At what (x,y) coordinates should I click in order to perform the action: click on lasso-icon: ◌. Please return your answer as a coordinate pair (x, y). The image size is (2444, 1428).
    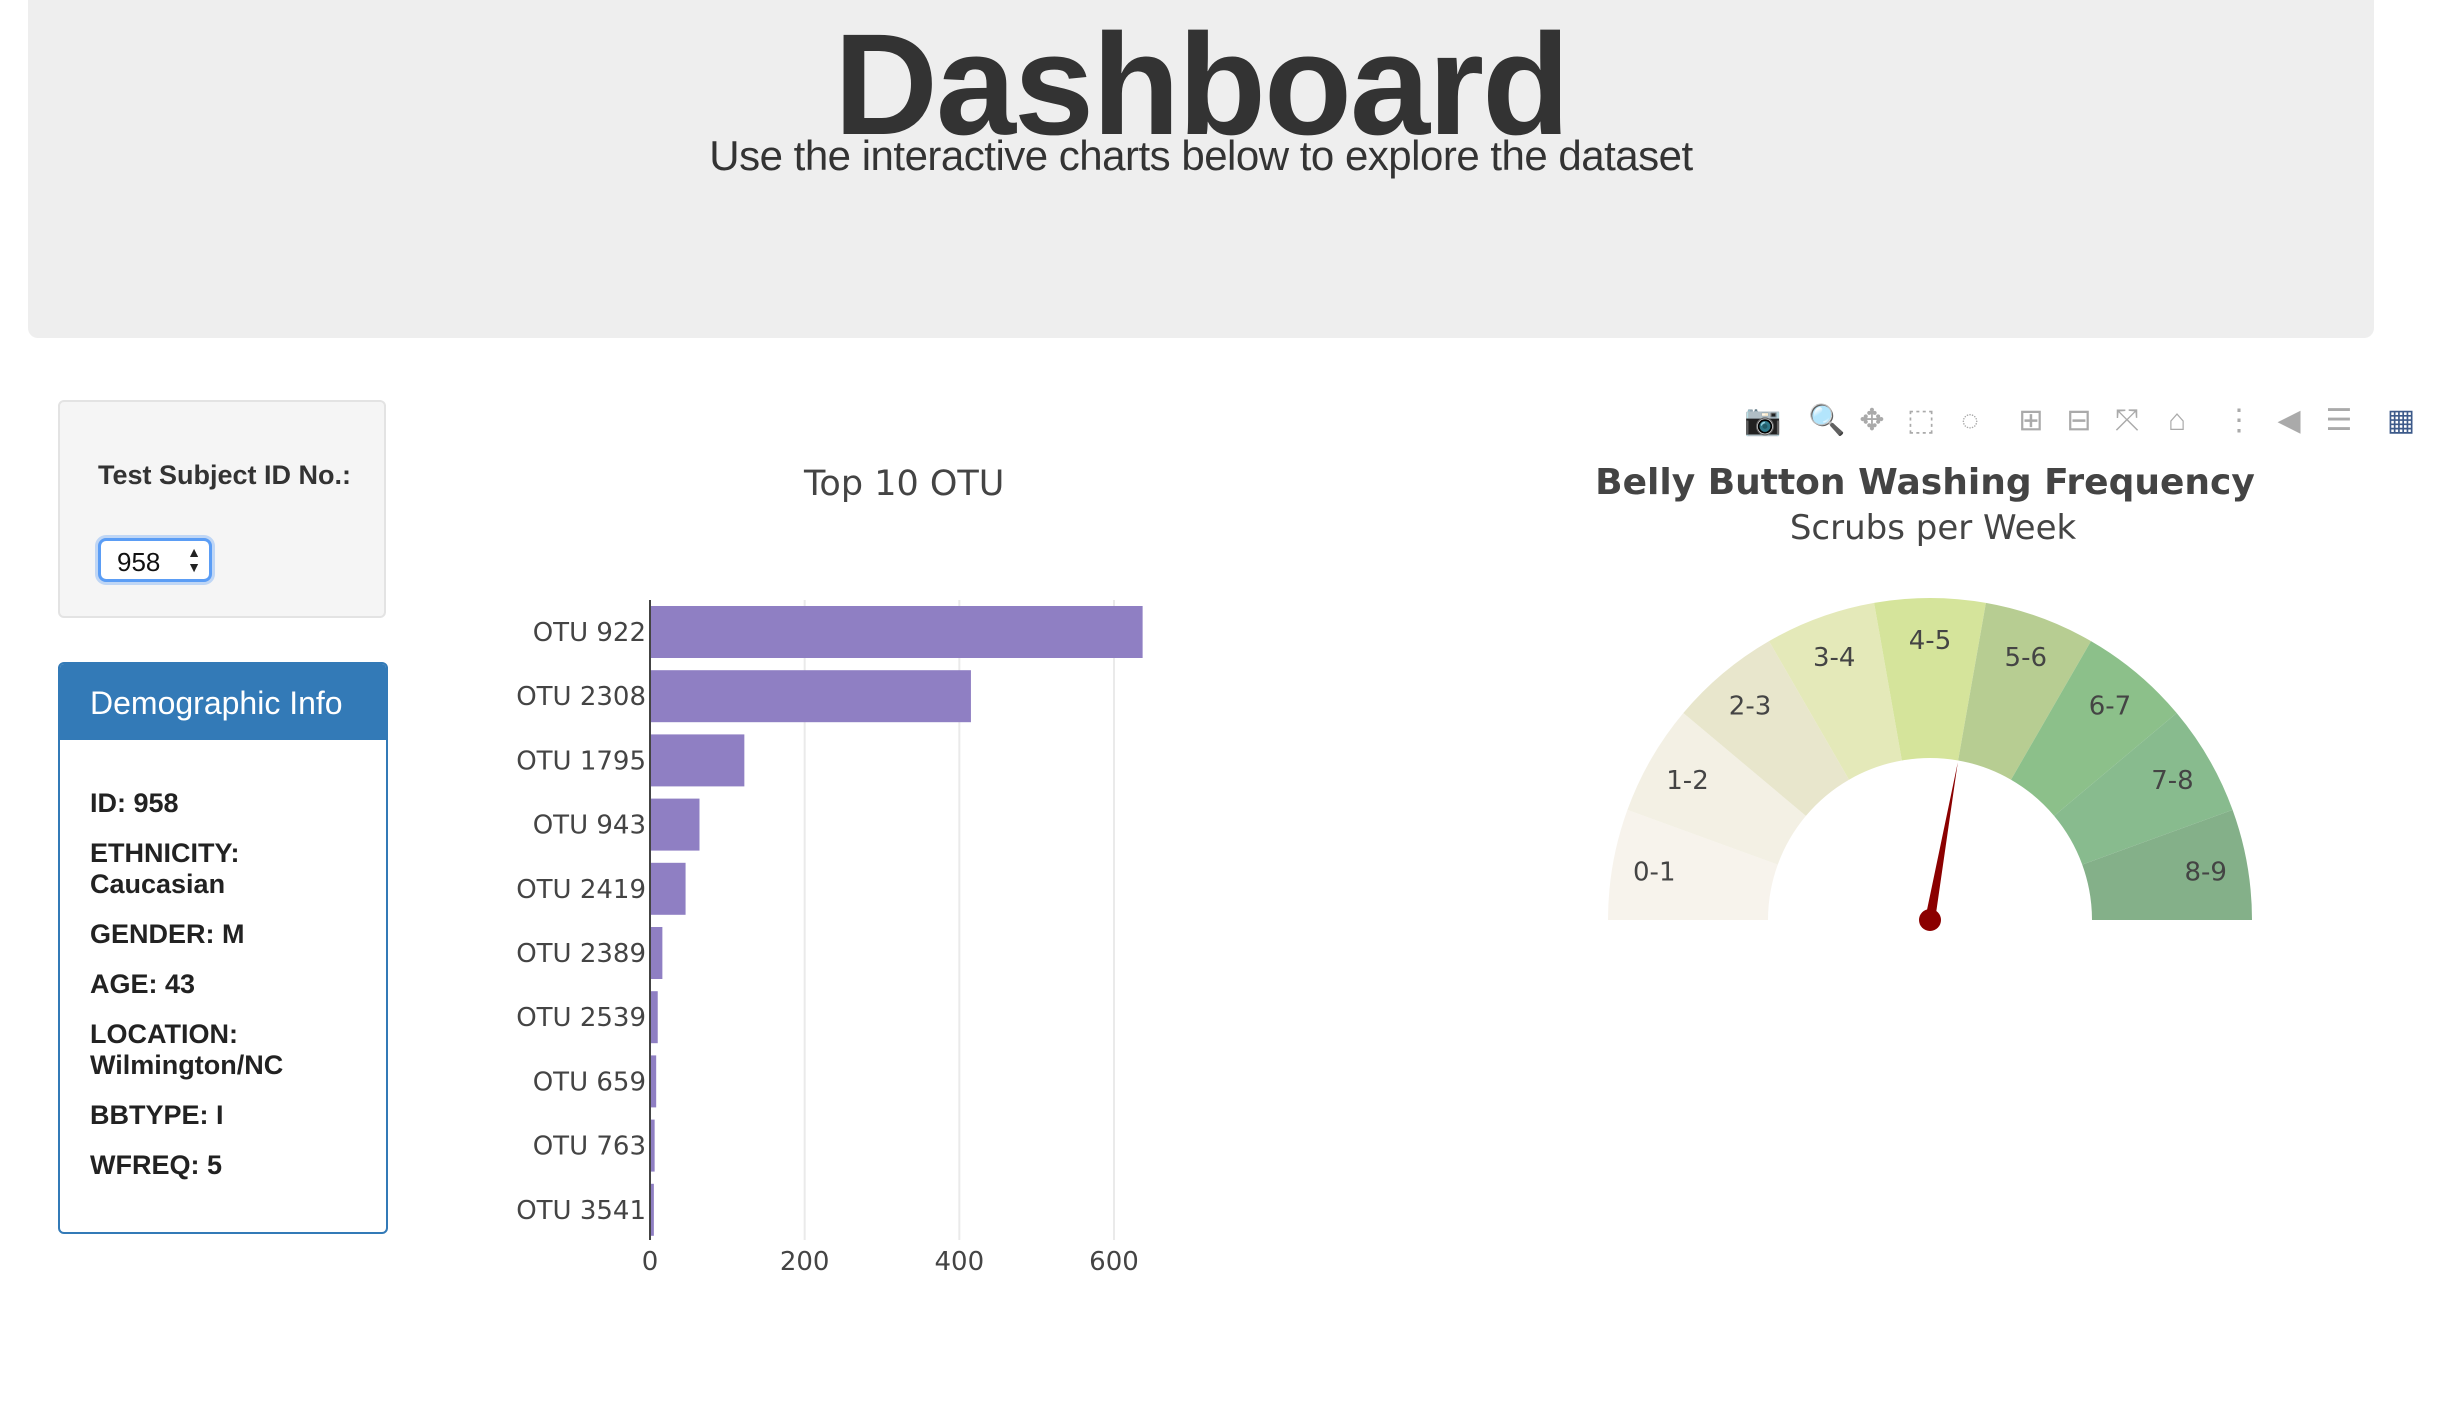
    Looking at the image, I should click on (1970, 421).